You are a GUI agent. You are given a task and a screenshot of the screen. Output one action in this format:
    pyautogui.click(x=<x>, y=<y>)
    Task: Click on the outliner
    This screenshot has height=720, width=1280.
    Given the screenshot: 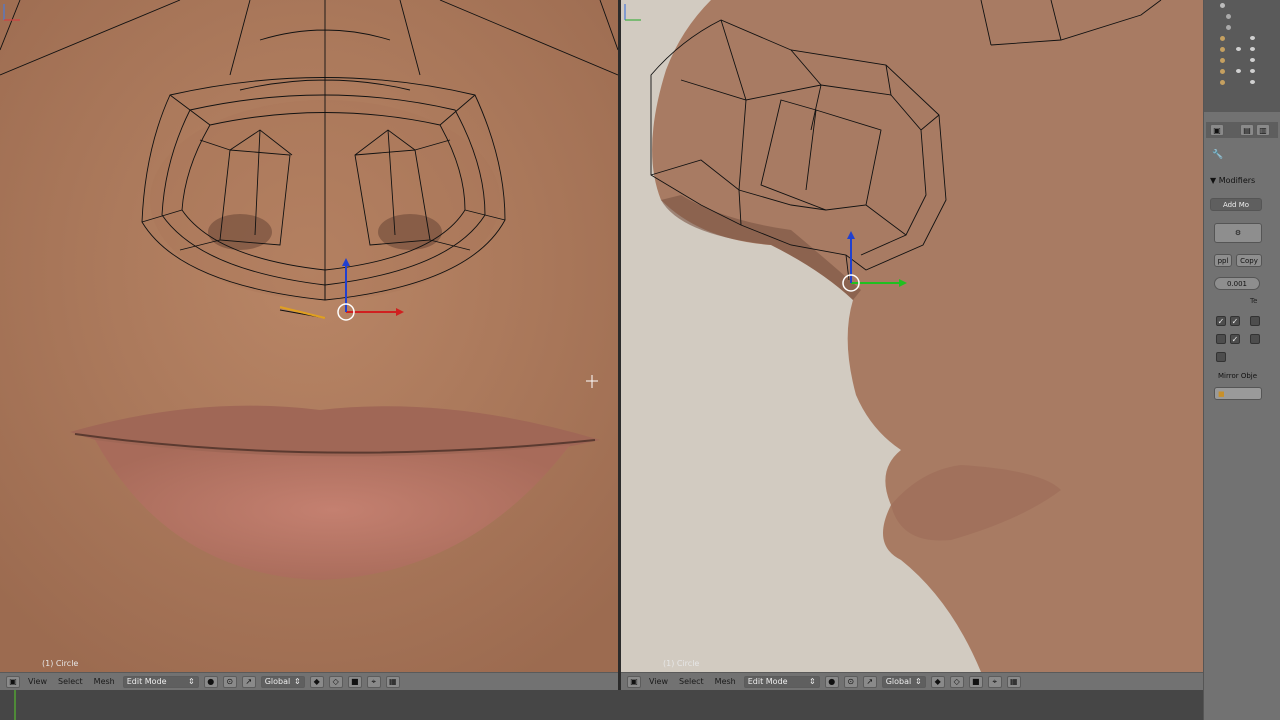 What is the action you would take?
    pyautogui.click(x=1242, y=56)
    